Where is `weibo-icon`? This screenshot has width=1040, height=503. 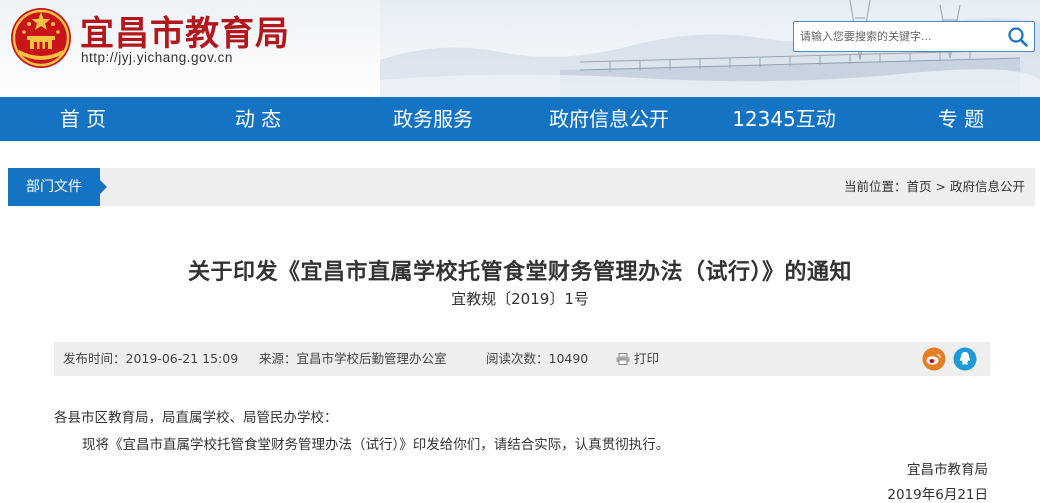 weibo-icon is located at coordinates (934, 359).